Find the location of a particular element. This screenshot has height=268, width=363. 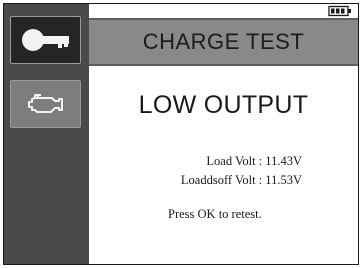

load-volt-reading: Load Volt : 11.43V is located at coordinates (254, 161).